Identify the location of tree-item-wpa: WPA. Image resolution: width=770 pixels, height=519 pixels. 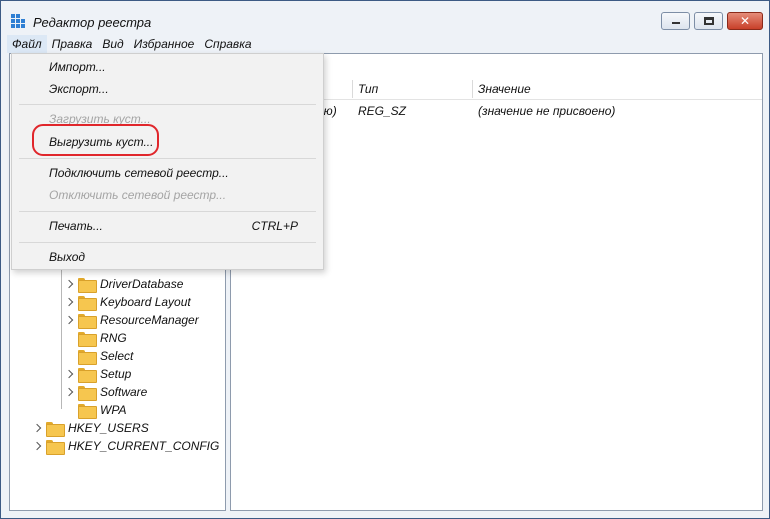
(95, 410).